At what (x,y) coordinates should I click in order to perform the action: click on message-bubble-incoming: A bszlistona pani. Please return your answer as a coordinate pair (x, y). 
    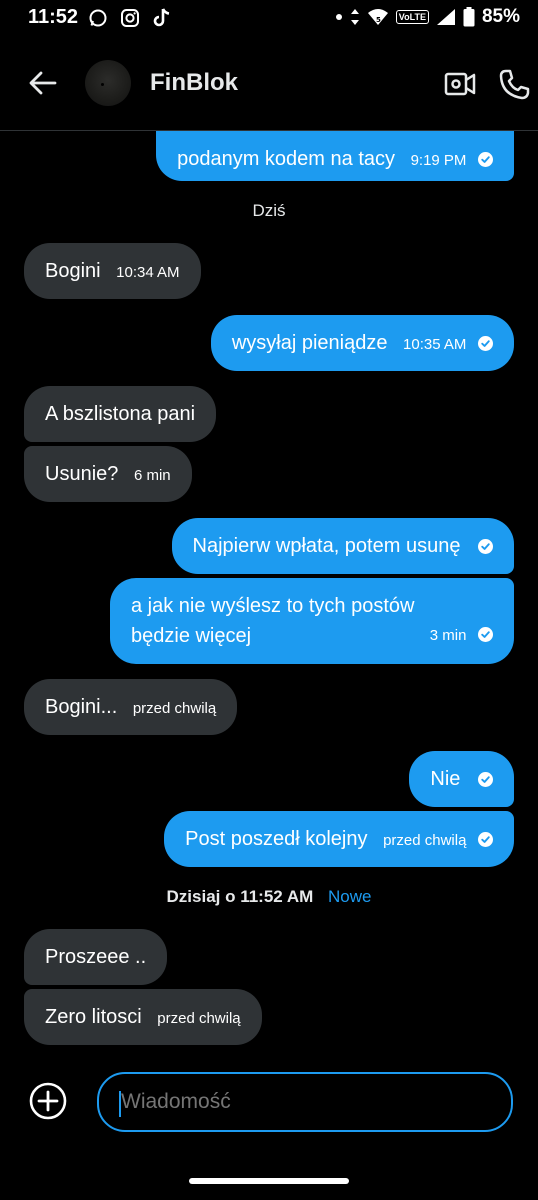
    Looking at the image, I should click on (120, 414).